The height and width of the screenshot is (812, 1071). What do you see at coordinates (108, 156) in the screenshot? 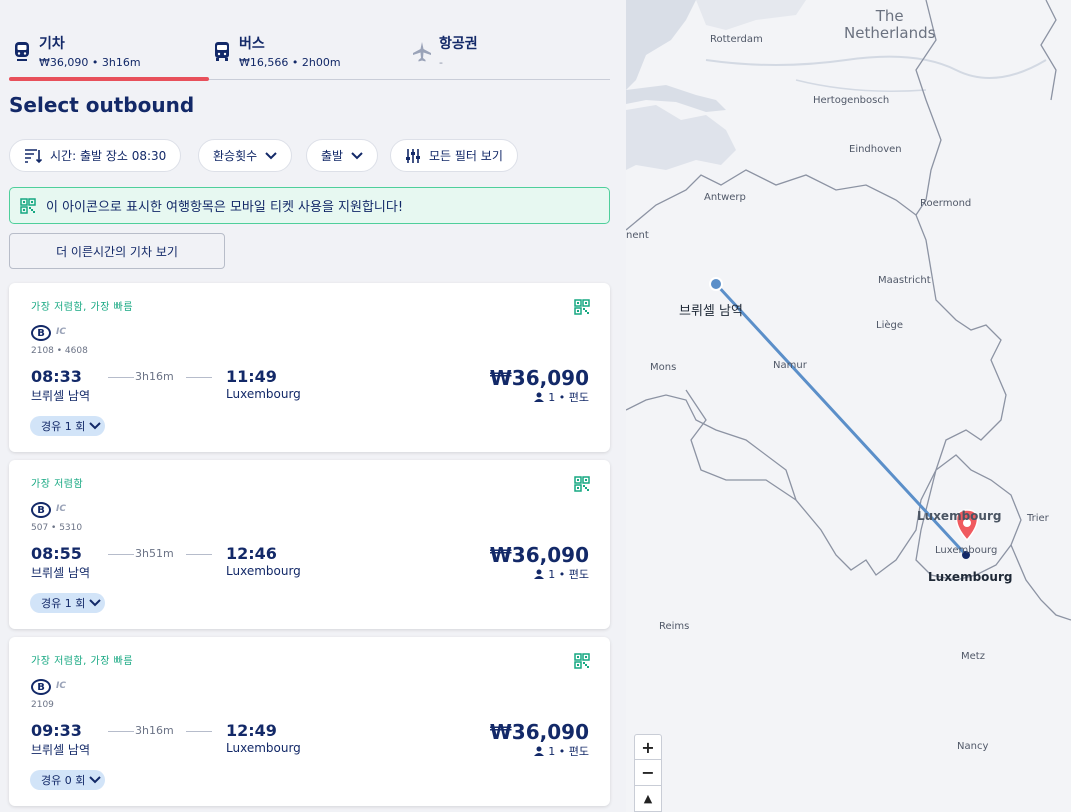
I see `time-filter-label: 시간: 출발 장소 08:30` at bounding box center [108, 156].